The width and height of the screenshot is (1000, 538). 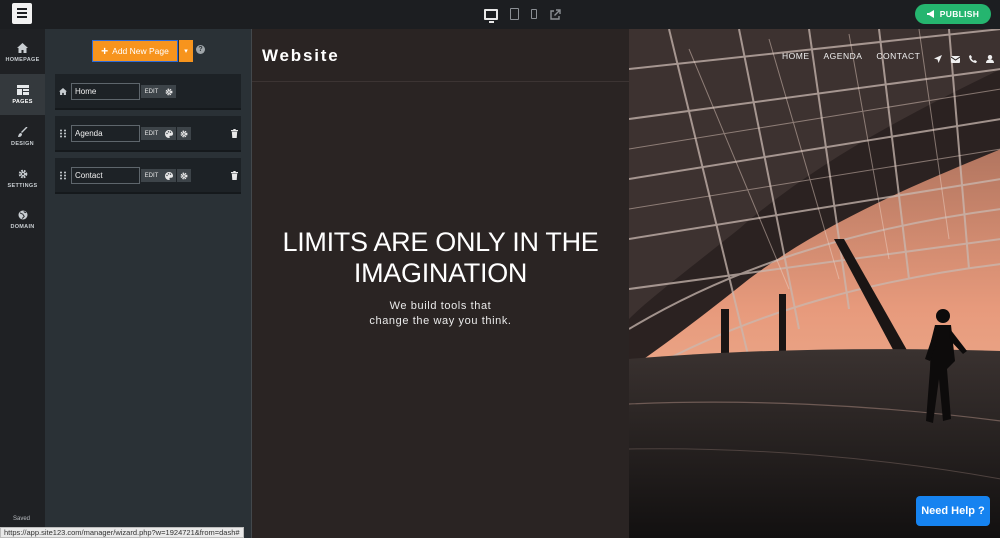 What do you see at coordinates (514, 14) in the screenshot?
I see `tablet-icon` at bounding box center [514, 14].